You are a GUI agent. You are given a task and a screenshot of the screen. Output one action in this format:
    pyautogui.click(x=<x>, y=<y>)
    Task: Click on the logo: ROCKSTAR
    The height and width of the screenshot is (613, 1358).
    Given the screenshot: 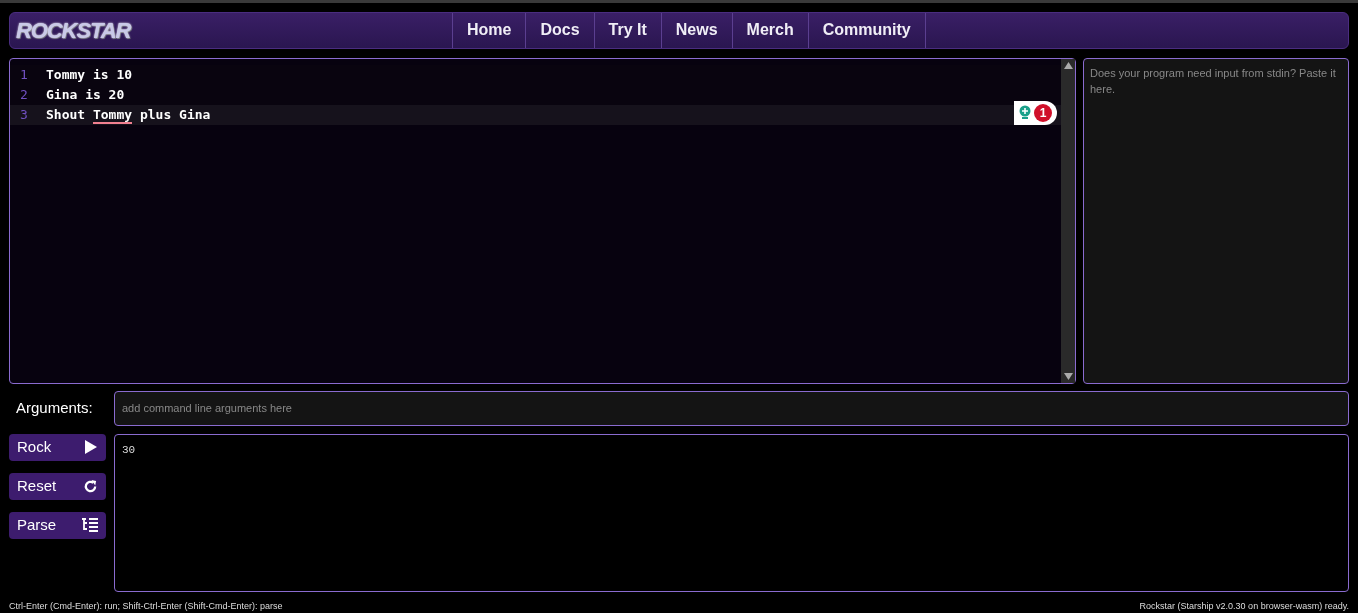 What is the action you would take?
    pyautogui.click(x=73, y=30)
    